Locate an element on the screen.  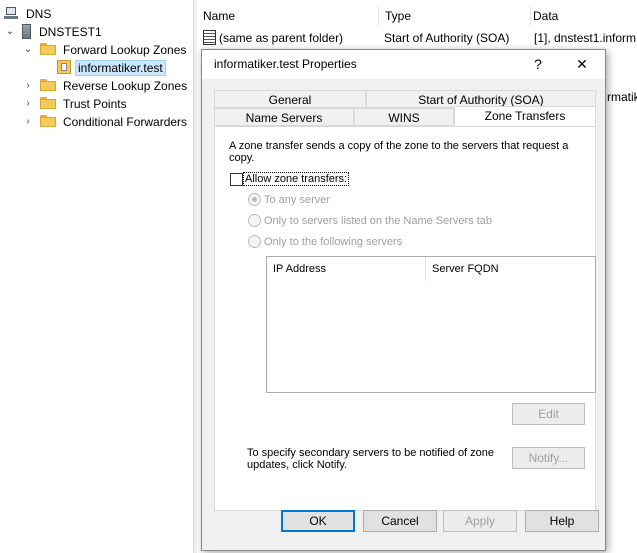
column-header-data: Data is located at coordinates (582, 16).